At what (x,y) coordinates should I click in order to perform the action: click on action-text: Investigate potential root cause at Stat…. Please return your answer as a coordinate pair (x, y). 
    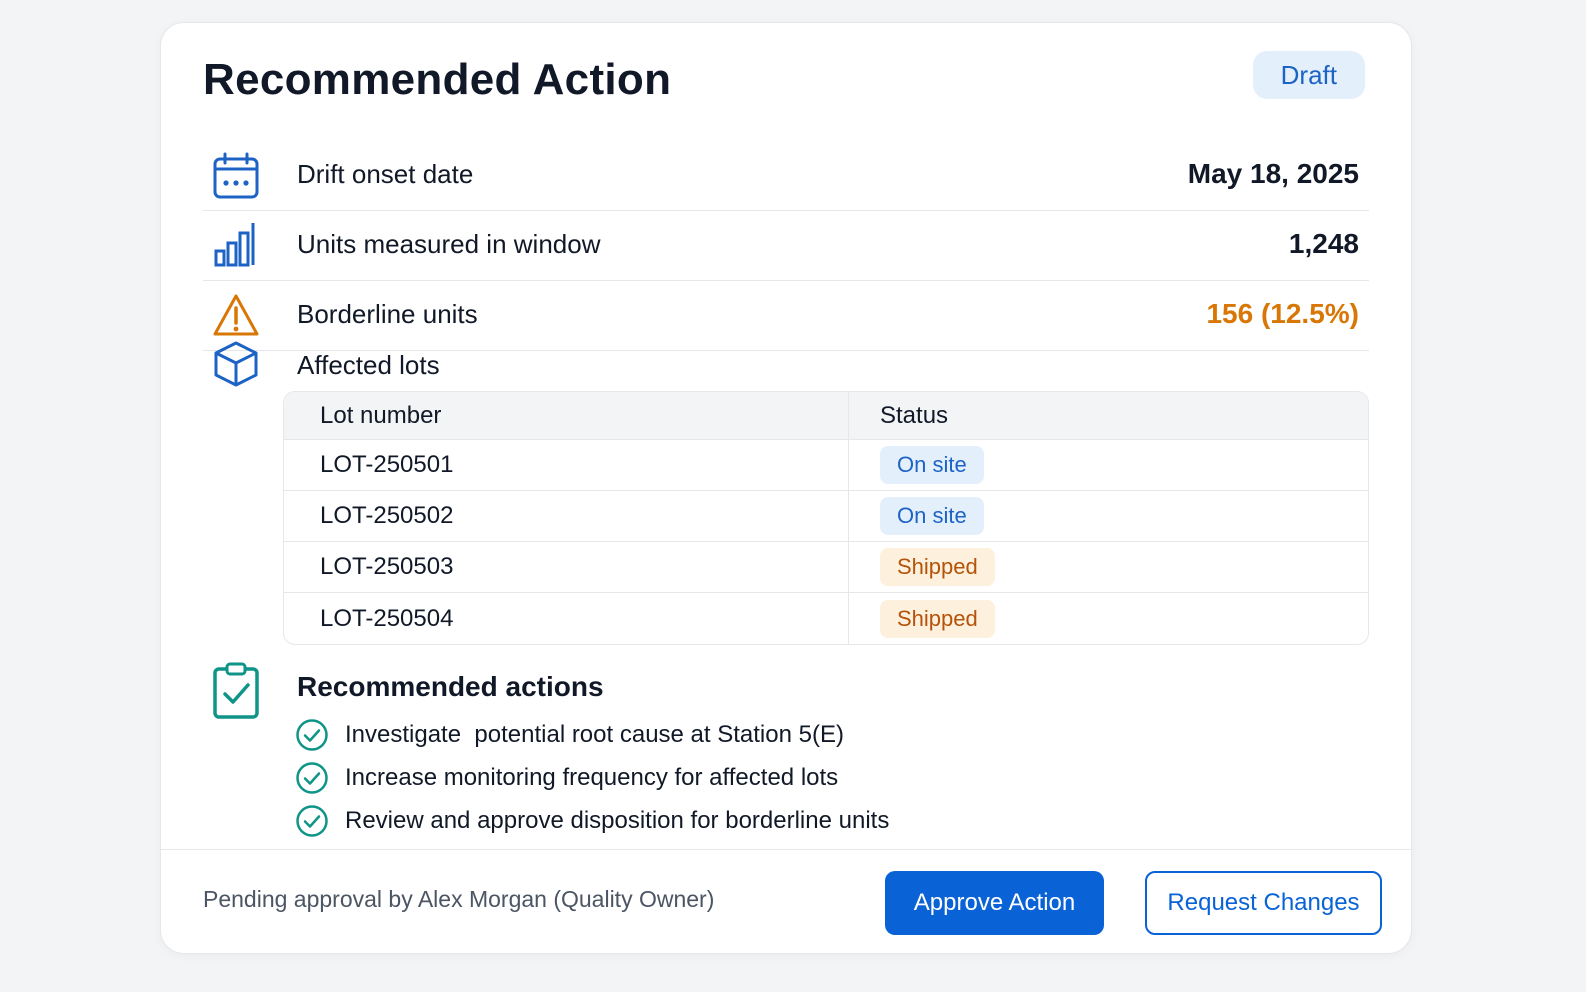
    Looking at the image, I should click on (594, 734).